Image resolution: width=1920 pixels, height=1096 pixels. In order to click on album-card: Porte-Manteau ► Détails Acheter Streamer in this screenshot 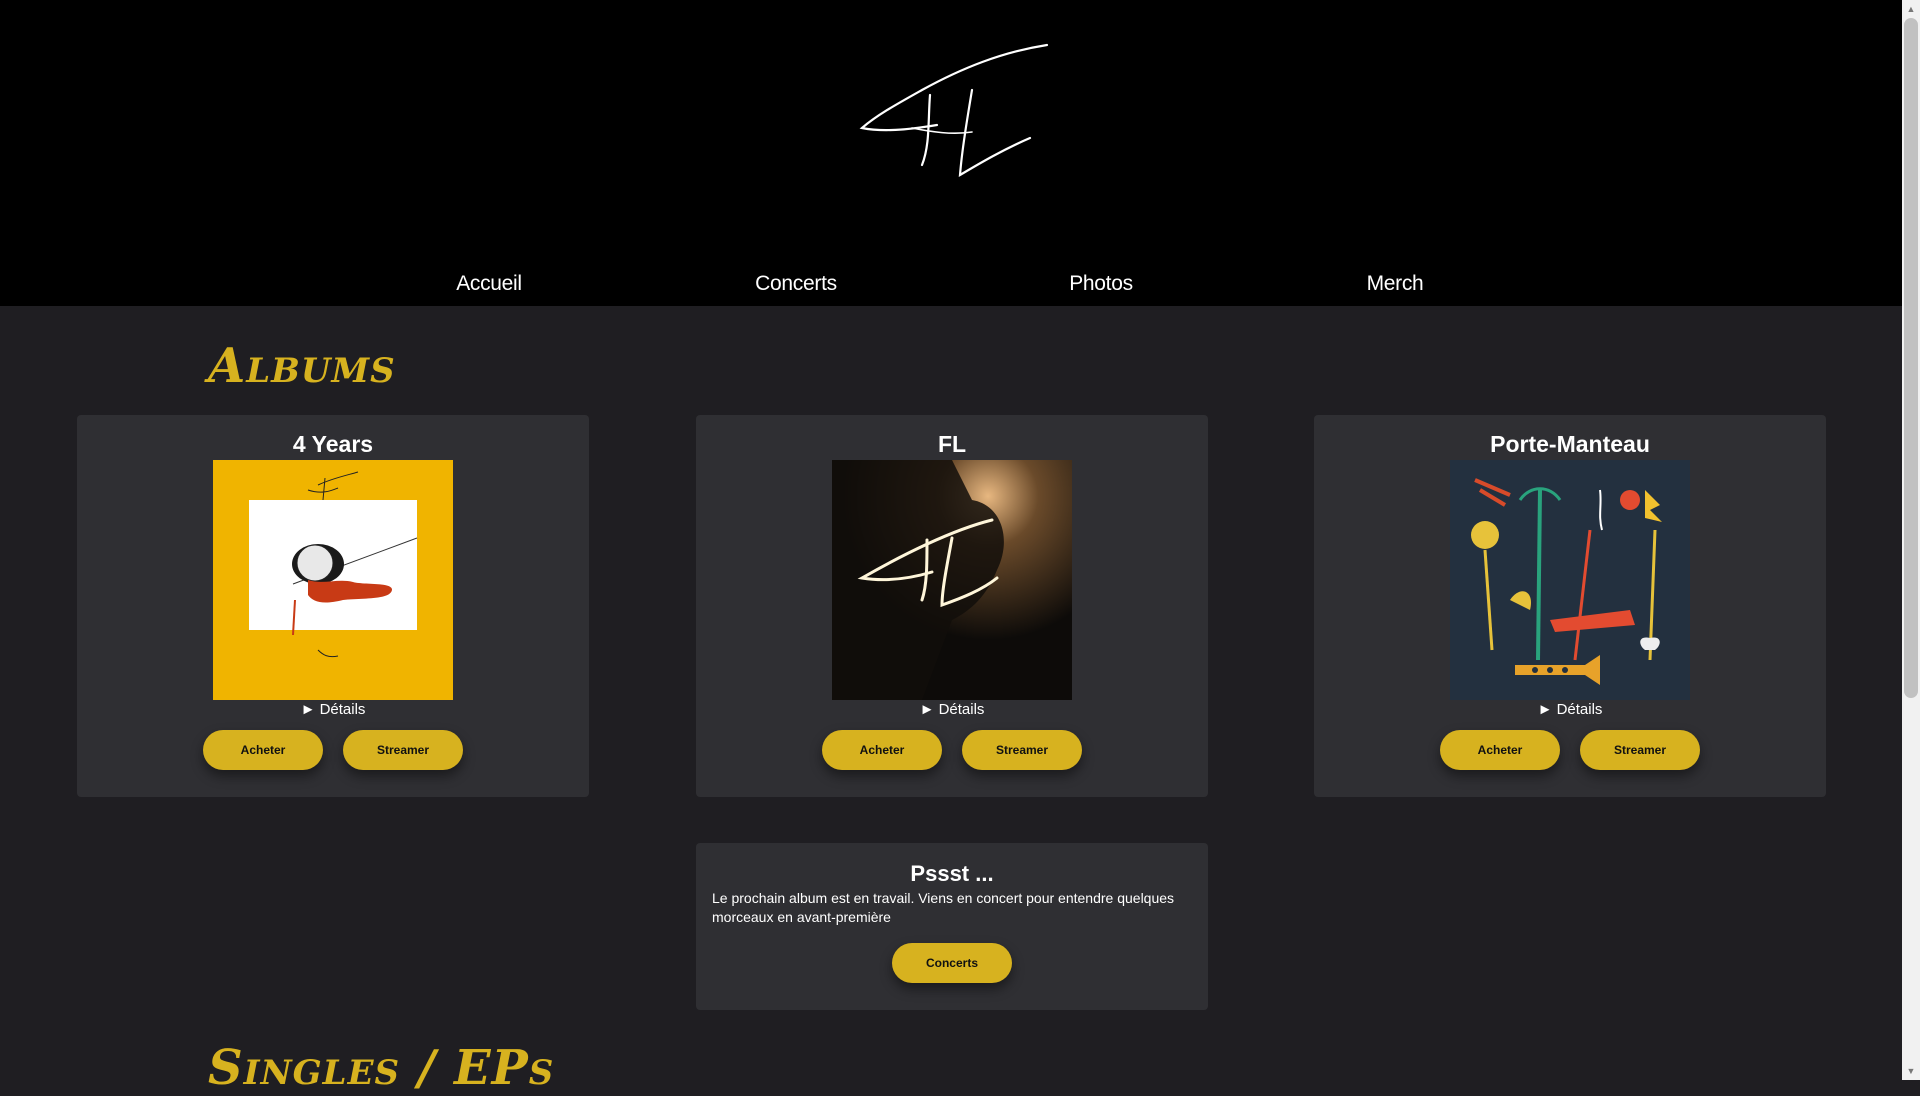, I will do `click(1570, 606)`.